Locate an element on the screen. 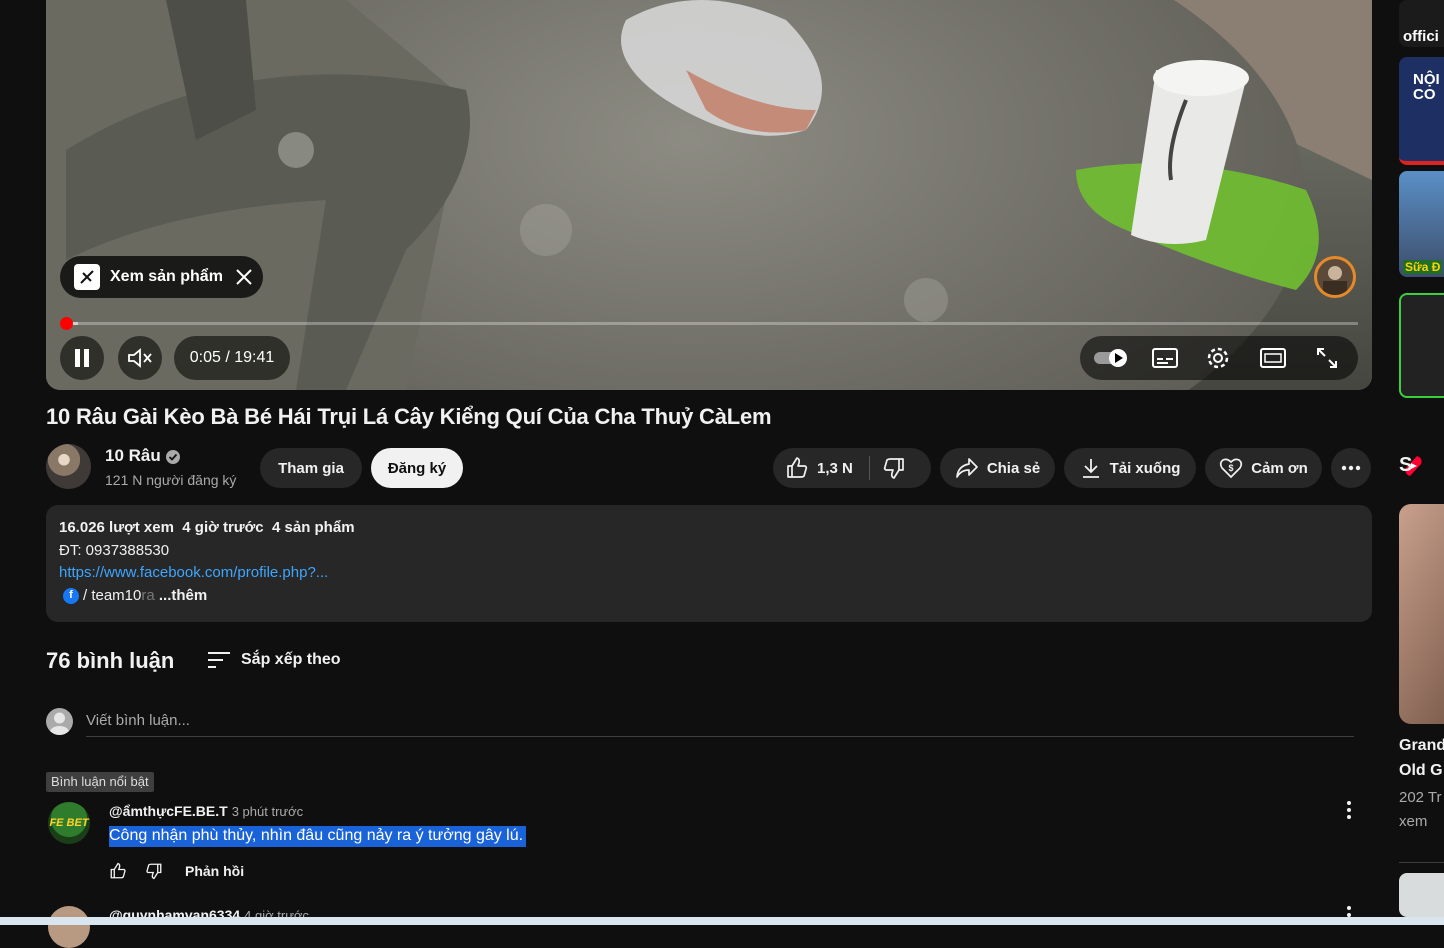  fullscreen-icon is located at coordinates (1327, 358).